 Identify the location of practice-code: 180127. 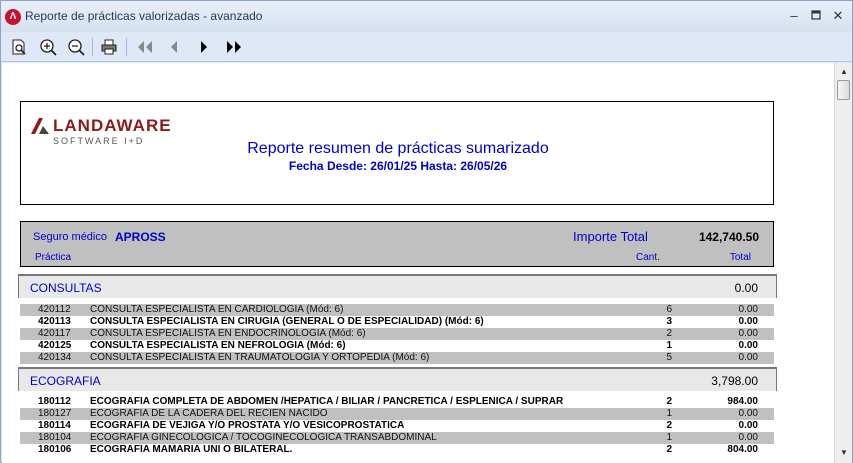
(55, 413).